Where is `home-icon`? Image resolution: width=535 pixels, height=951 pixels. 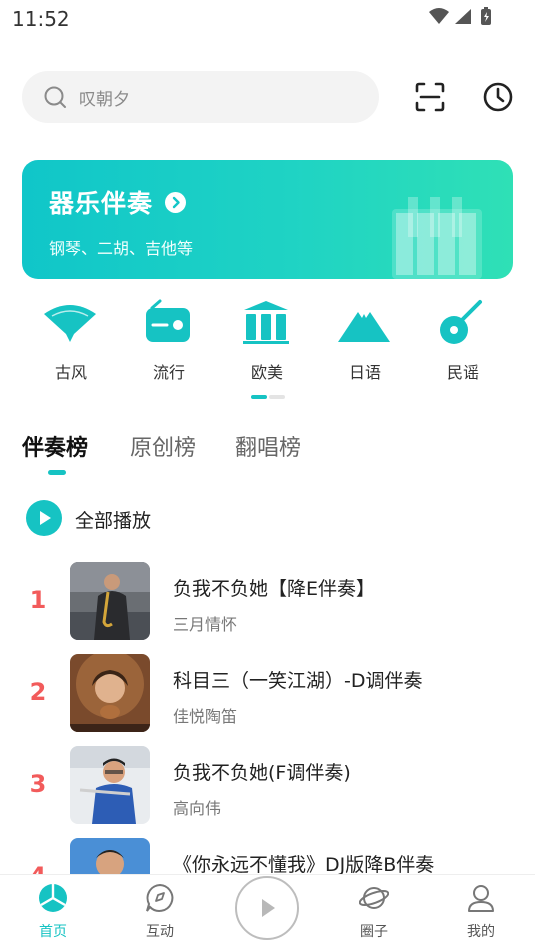
home-icon is located at coordinates (53, 898).